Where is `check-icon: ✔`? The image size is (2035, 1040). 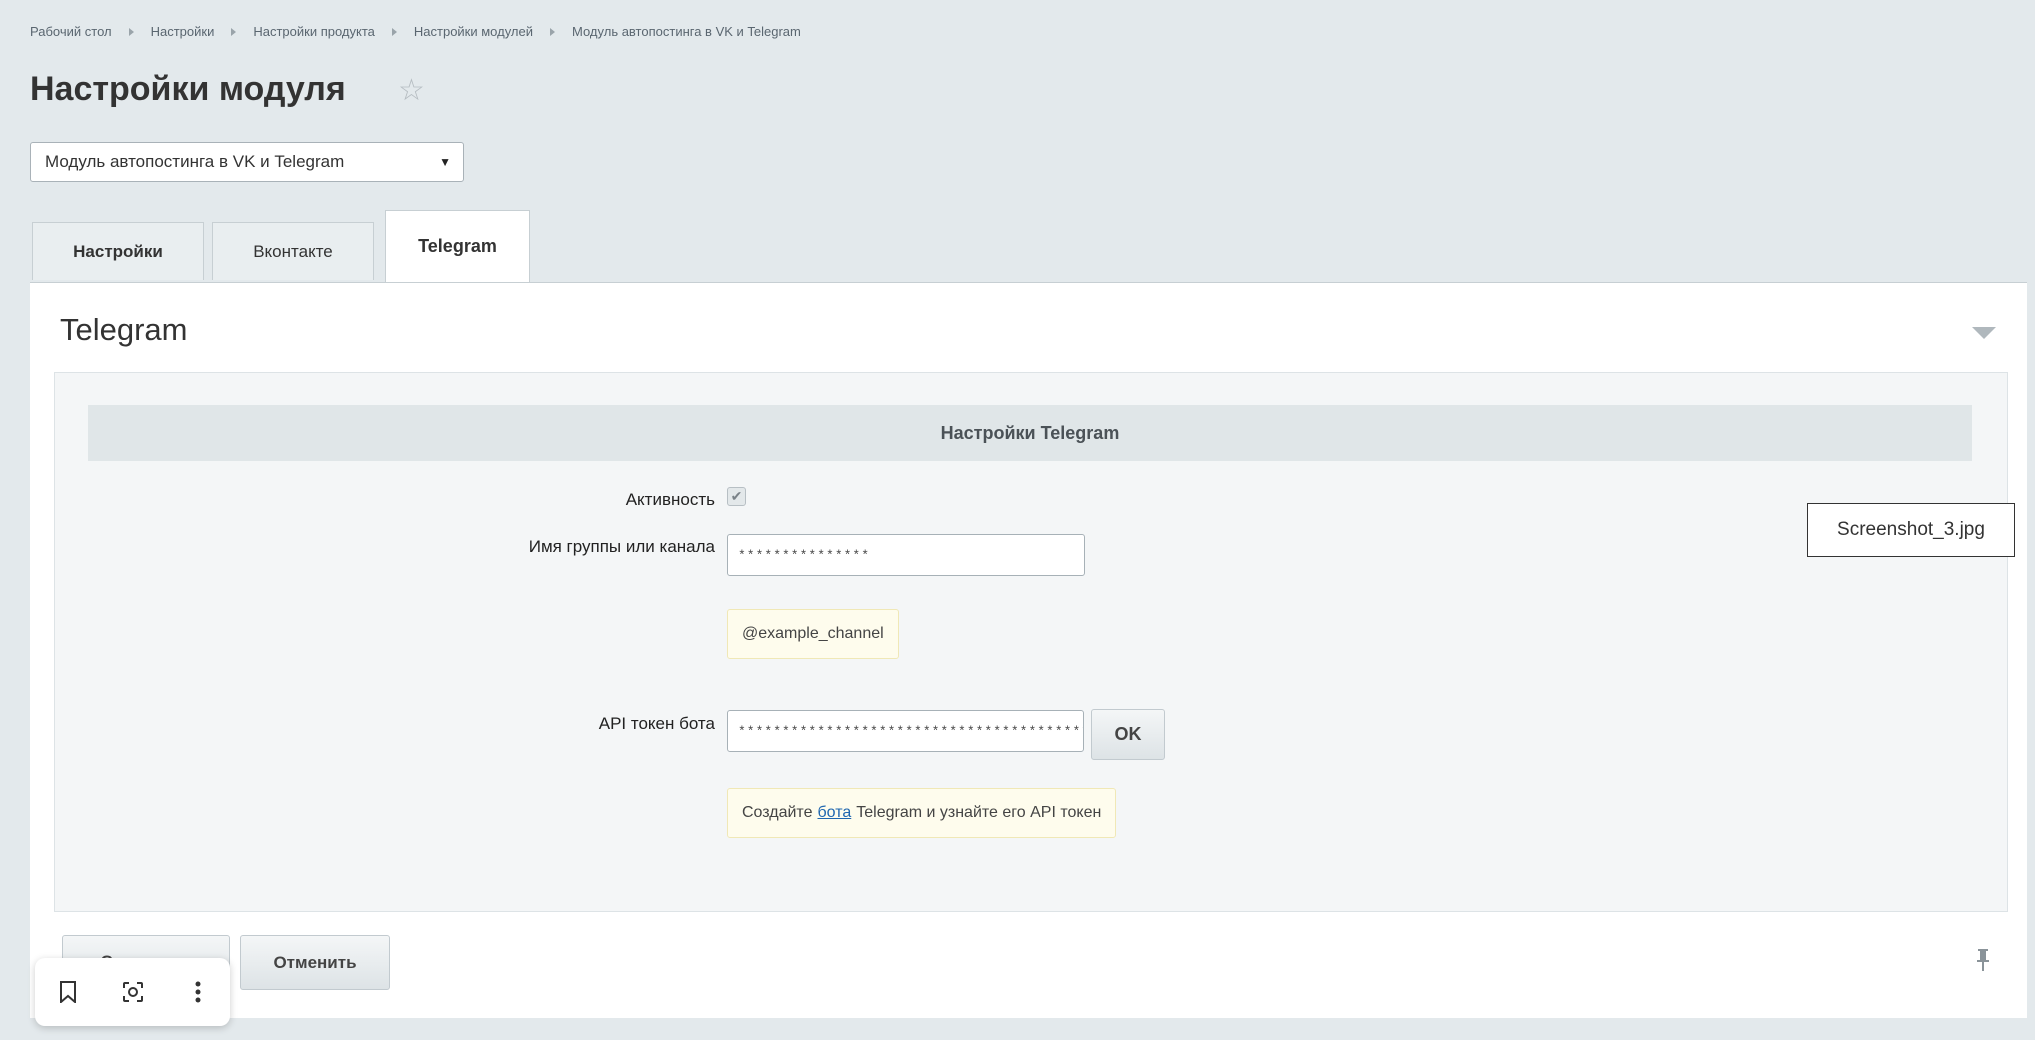
check-icon: ✔ is located at coordinates (736, 496).